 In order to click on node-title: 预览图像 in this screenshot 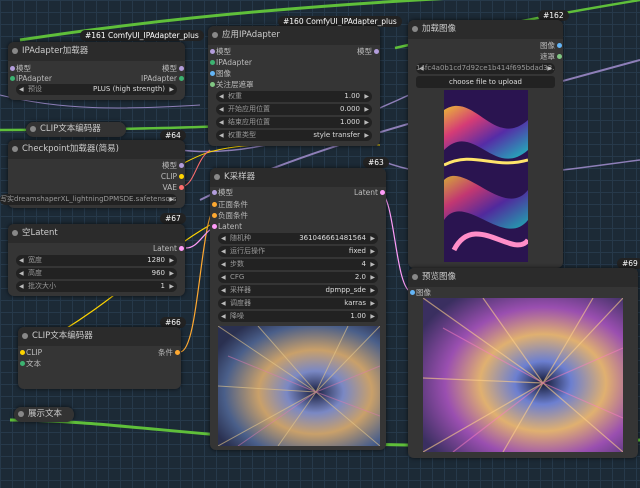, I will do `click(523, 277)`.